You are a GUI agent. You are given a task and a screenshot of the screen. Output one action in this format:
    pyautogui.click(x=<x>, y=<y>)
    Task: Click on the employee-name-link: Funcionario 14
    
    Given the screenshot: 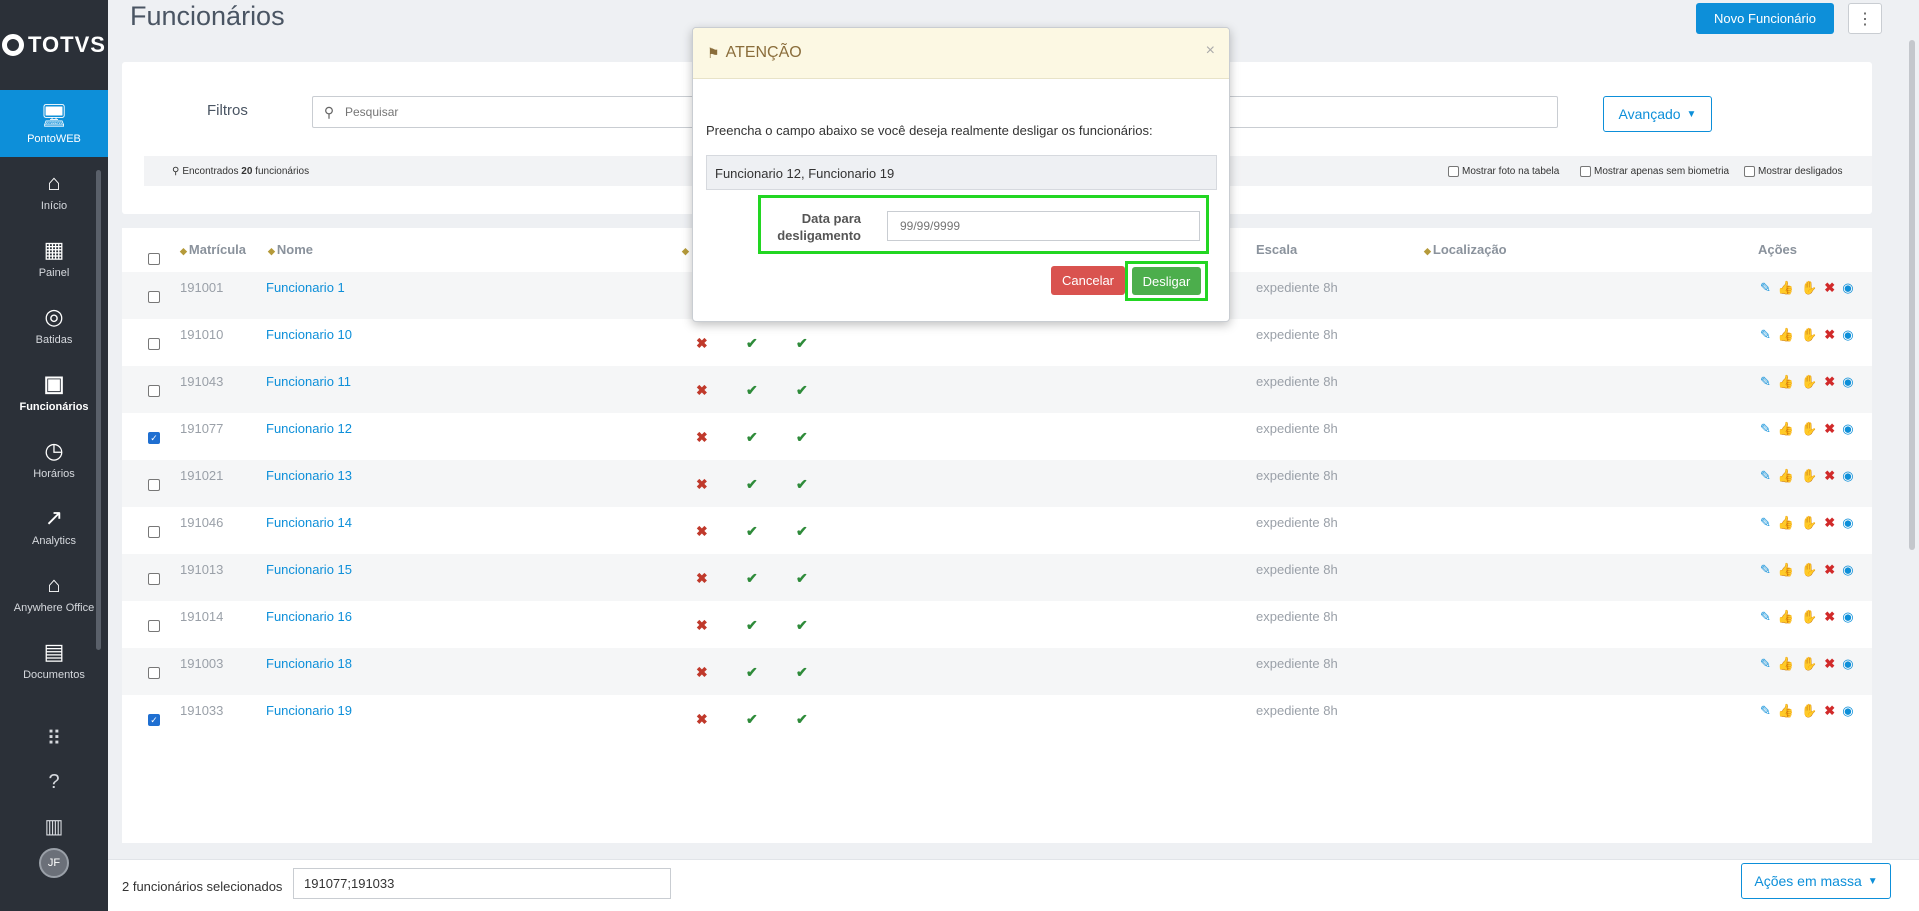 What is the action you would take?
    pyautogui.click(x=309, y=522)
    